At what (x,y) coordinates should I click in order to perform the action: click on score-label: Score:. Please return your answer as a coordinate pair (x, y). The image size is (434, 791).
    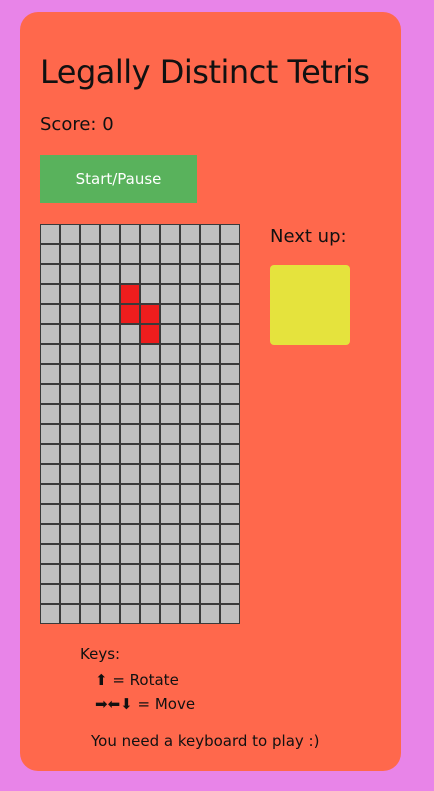
    Looking at the image, I should click on (68, 124).